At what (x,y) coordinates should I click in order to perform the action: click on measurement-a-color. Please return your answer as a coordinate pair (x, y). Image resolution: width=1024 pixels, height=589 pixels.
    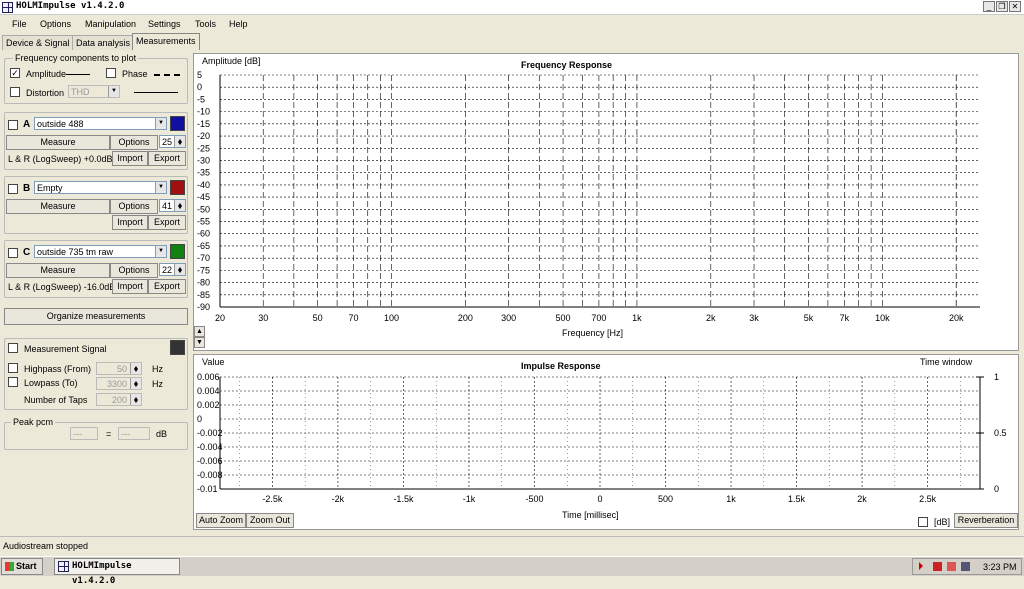
    Looking at the image, I should click on (177, 123).